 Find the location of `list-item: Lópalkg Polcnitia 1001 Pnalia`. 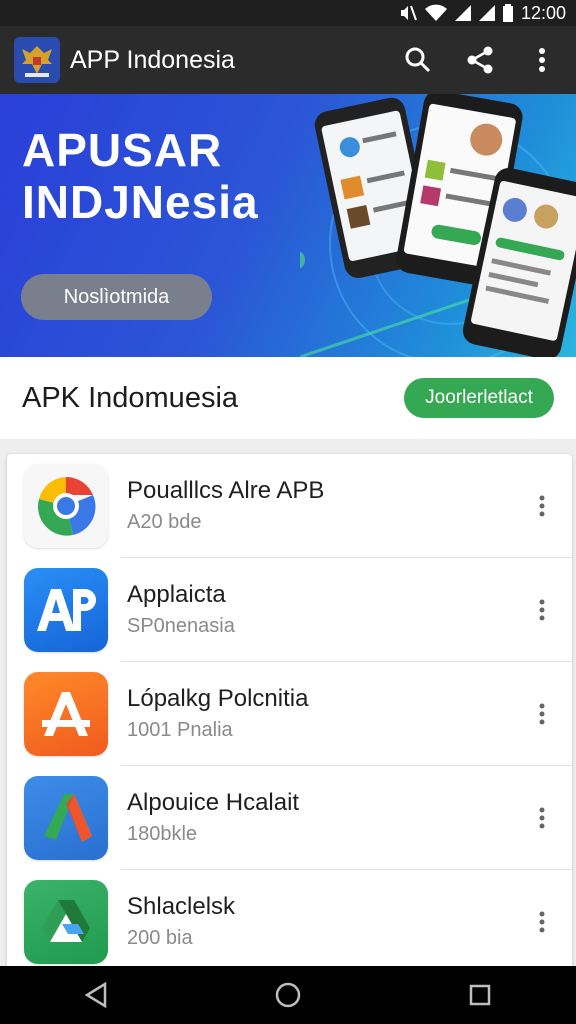

list-item: Lópalkg Polcnitia 1001 Pnalia is located at coordinates (289, 714).